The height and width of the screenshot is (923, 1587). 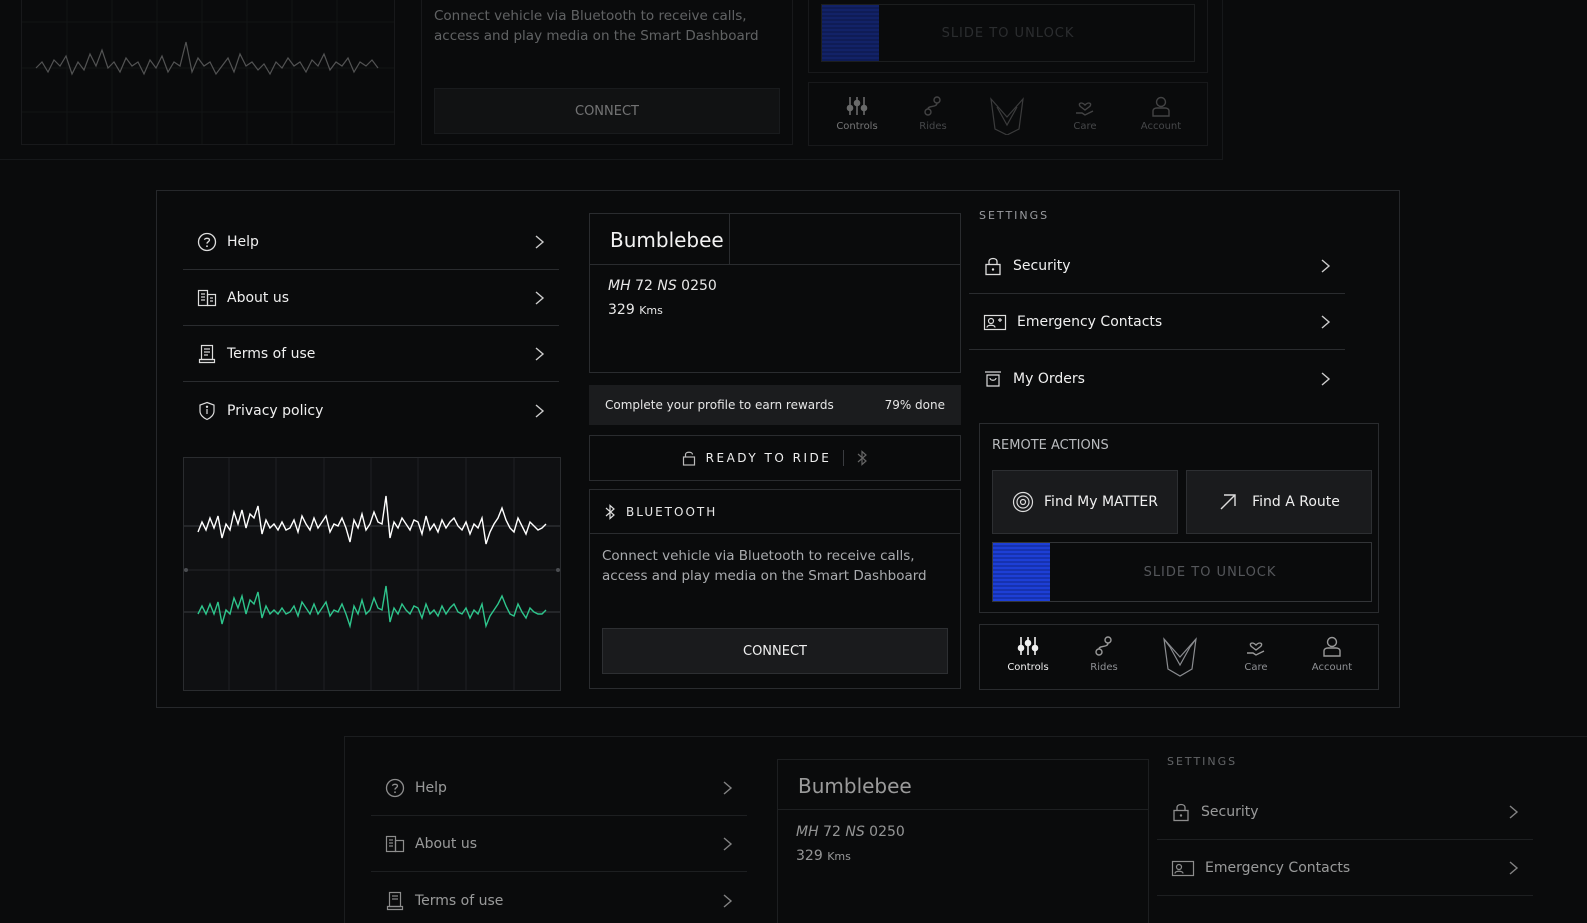 What do you see at coordinates (258, 298) in the screenshot?
I see `menu-item-about-label: About us` at bounding box center [258, 298].